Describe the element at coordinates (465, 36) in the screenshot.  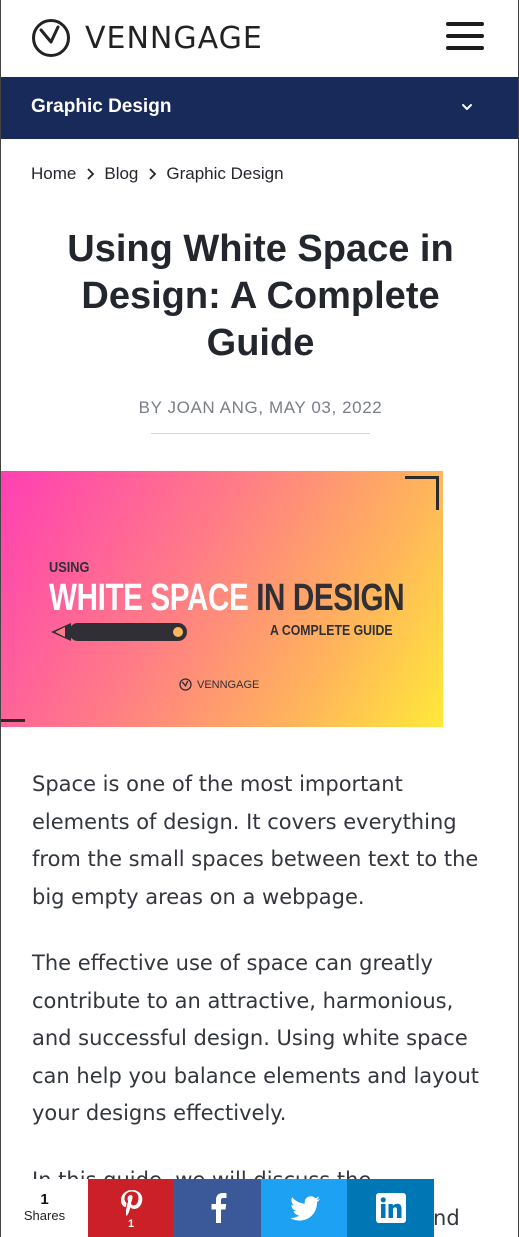
I see `hamburger-menu-icon` at that location.